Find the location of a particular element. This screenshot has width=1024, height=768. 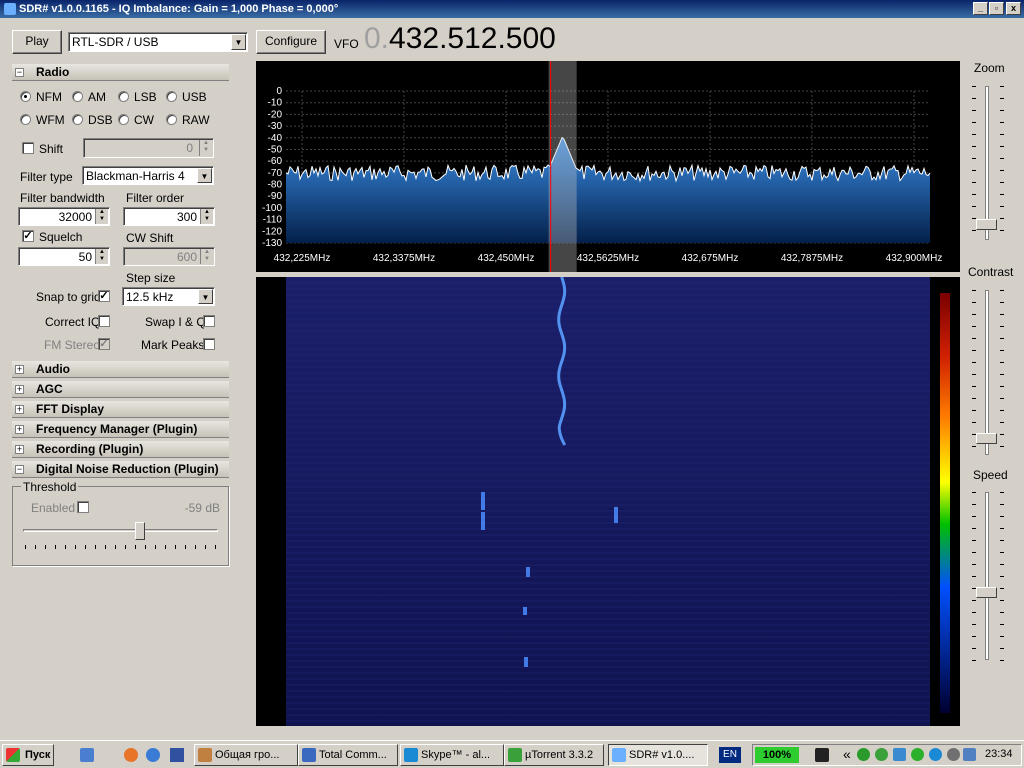

save-icon is located at coordinates (177, 755).